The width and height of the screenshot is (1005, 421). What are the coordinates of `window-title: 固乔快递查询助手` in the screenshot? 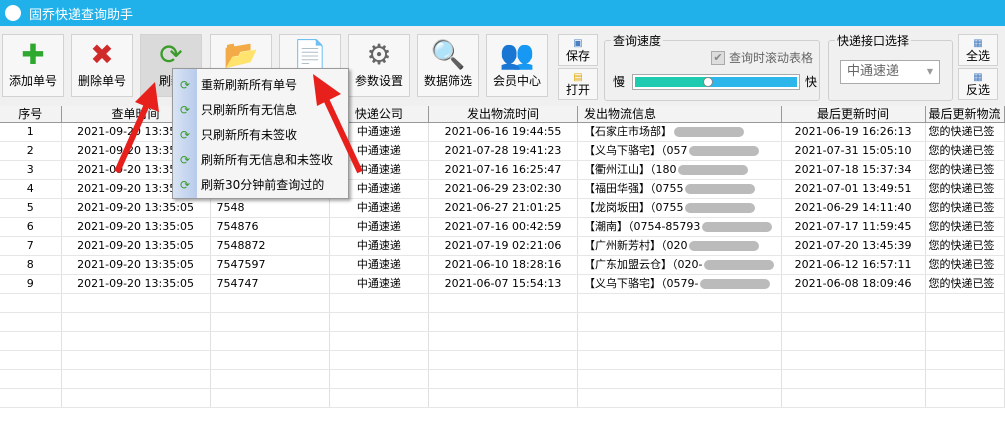 It's located at (81, 15).